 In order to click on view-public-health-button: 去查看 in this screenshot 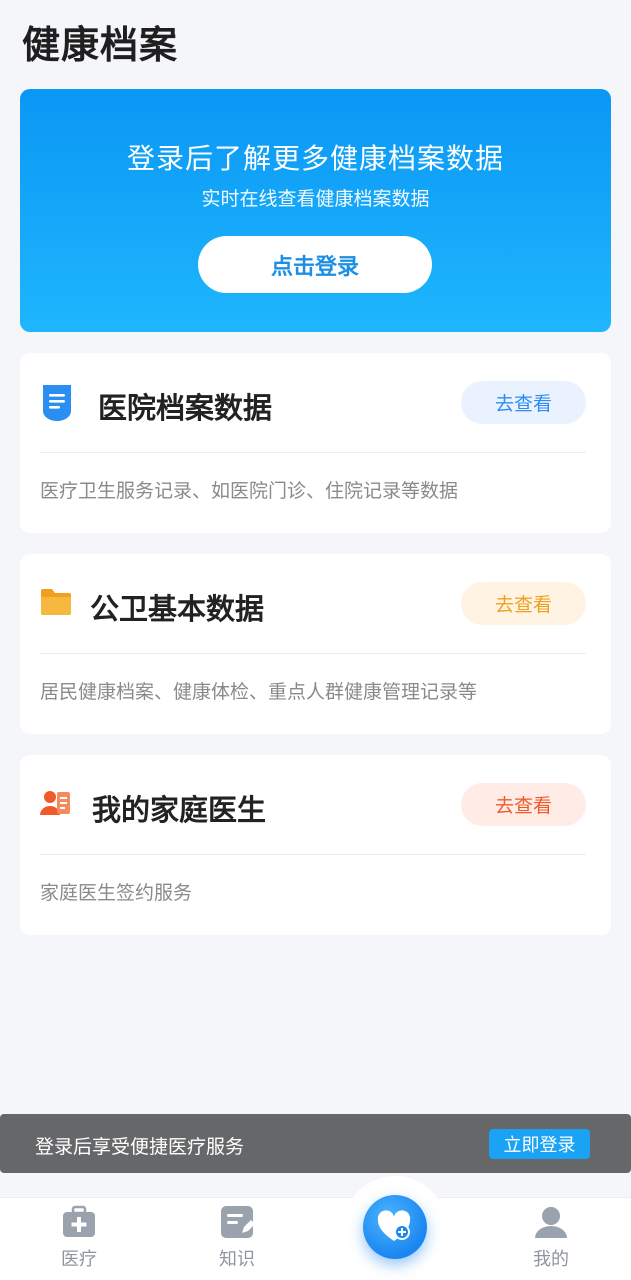, I will do `click(523, 603)`.